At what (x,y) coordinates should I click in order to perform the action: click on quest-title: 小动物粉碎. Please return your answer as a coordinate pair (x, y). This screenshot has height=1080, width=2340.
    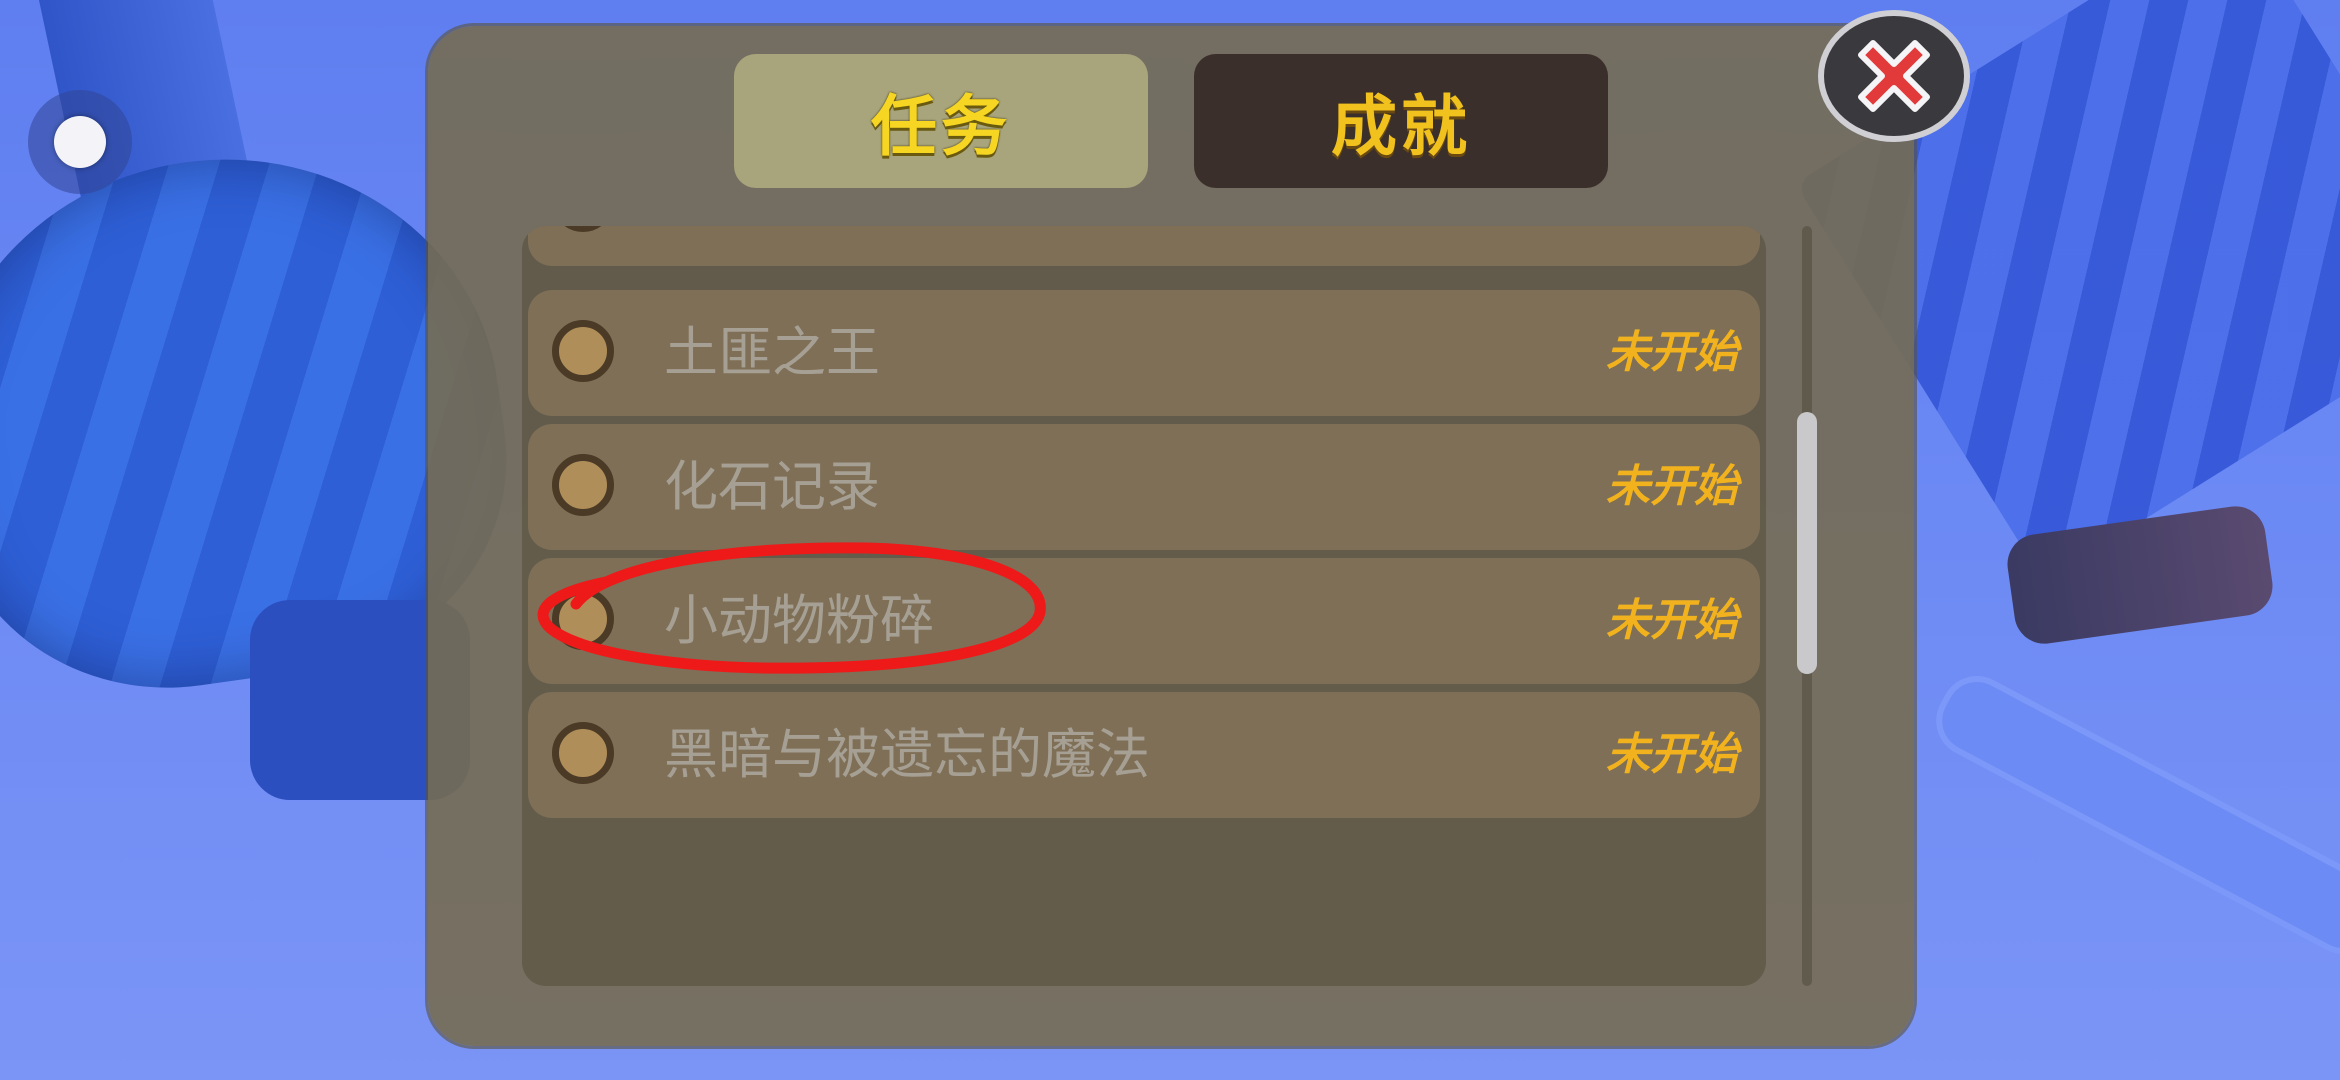
    Looking at the image, I should click on (799, 620).